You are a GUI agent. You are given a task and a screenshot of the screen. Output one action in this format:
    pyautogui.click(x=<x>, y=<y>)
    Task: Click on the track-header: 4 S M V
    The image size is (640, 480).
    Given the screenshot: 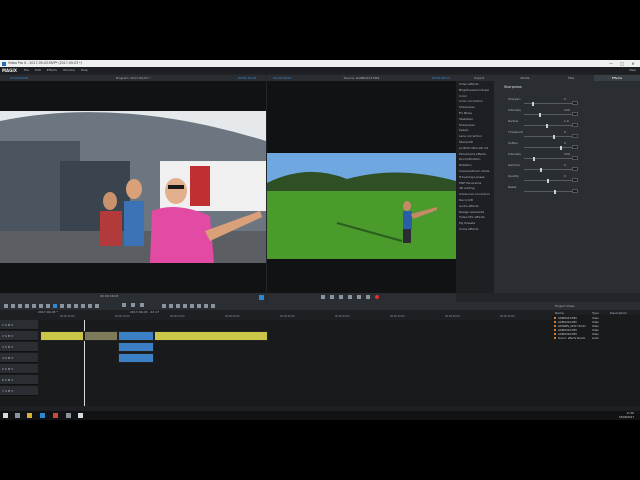 What is the action you would take?
    pyautogui.click(x=19, y=358)
    